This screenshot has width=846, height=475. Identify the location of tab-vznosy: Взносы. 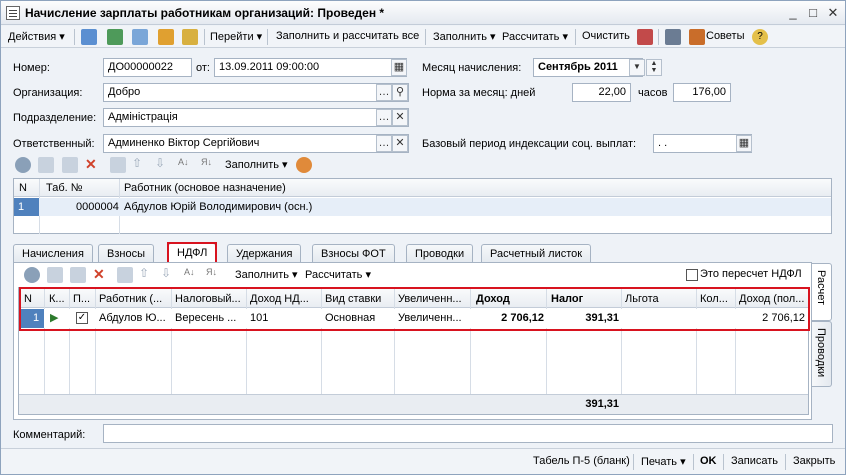
(126, 253).